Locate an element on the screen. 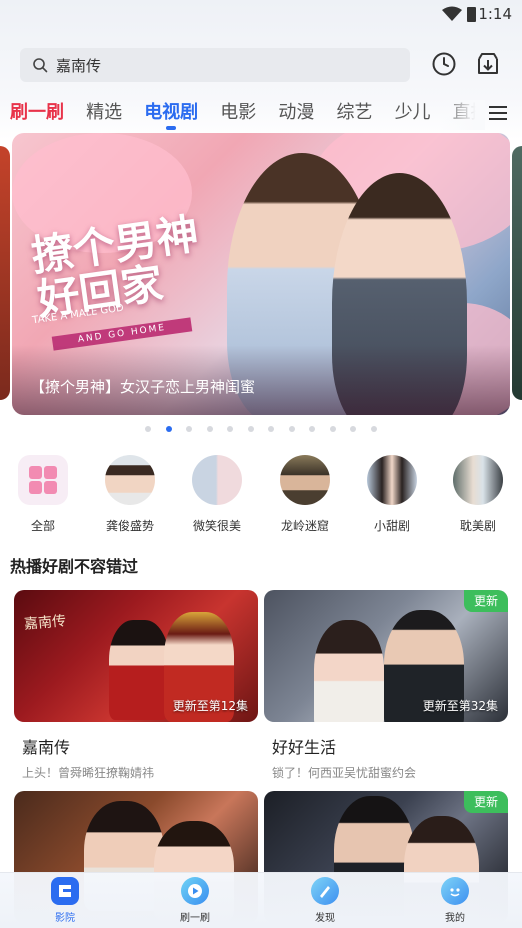  tab-jingxuan: 精选 is located at coordinates (104, 115).